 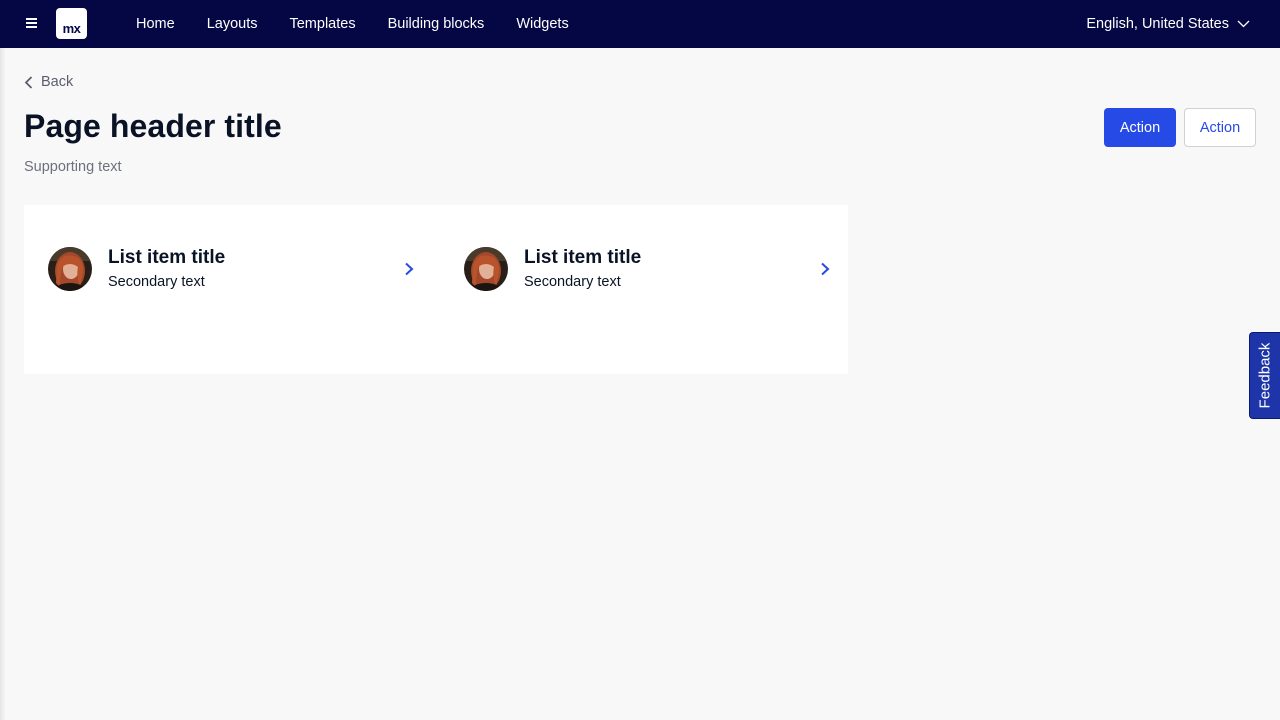 I want to click on feedback-tab: Feedback, so click(x=1264, y=375).